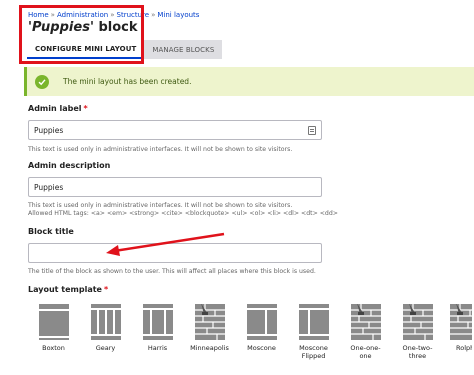 Image resolution: width=474 pixels, height=375 pixels. I want to click on template-option-minneapolis: Minneapolis, so click(209, 332).